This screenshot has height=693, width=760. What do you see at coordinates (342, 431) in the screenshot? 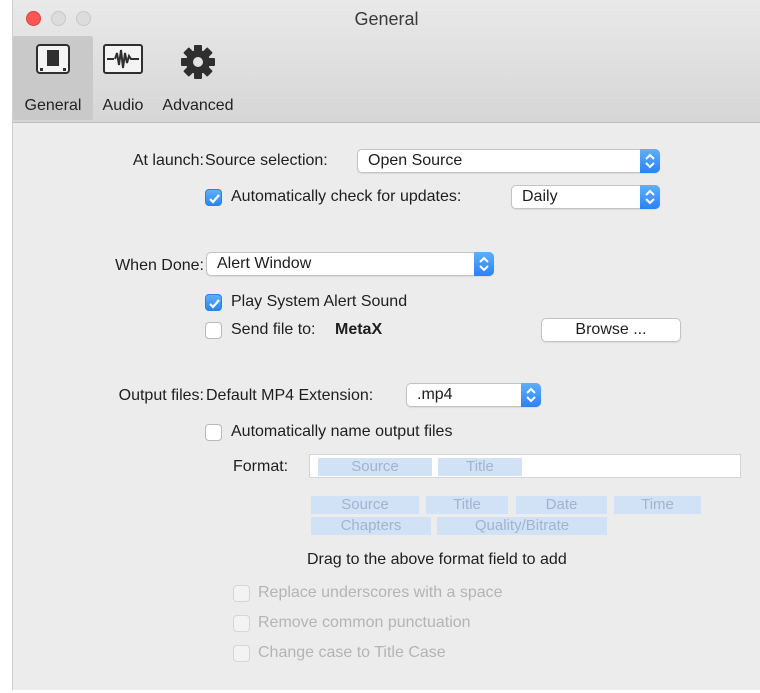
I see `auto-name-label: Automatically name output files` at bounding box center [342, 431].